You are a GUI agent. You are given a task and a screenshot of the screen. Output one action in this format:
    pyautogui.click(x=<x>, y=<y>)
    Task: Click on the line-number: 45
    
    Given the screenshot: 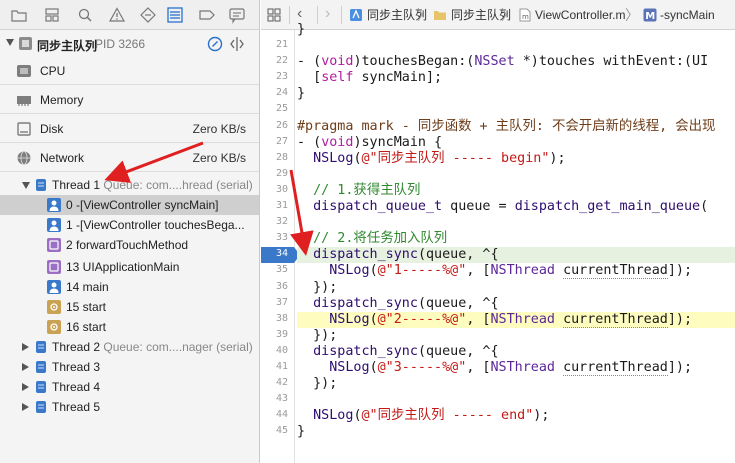 What is the action you would take?
    pyautogui.click(x=274, y=430)
    